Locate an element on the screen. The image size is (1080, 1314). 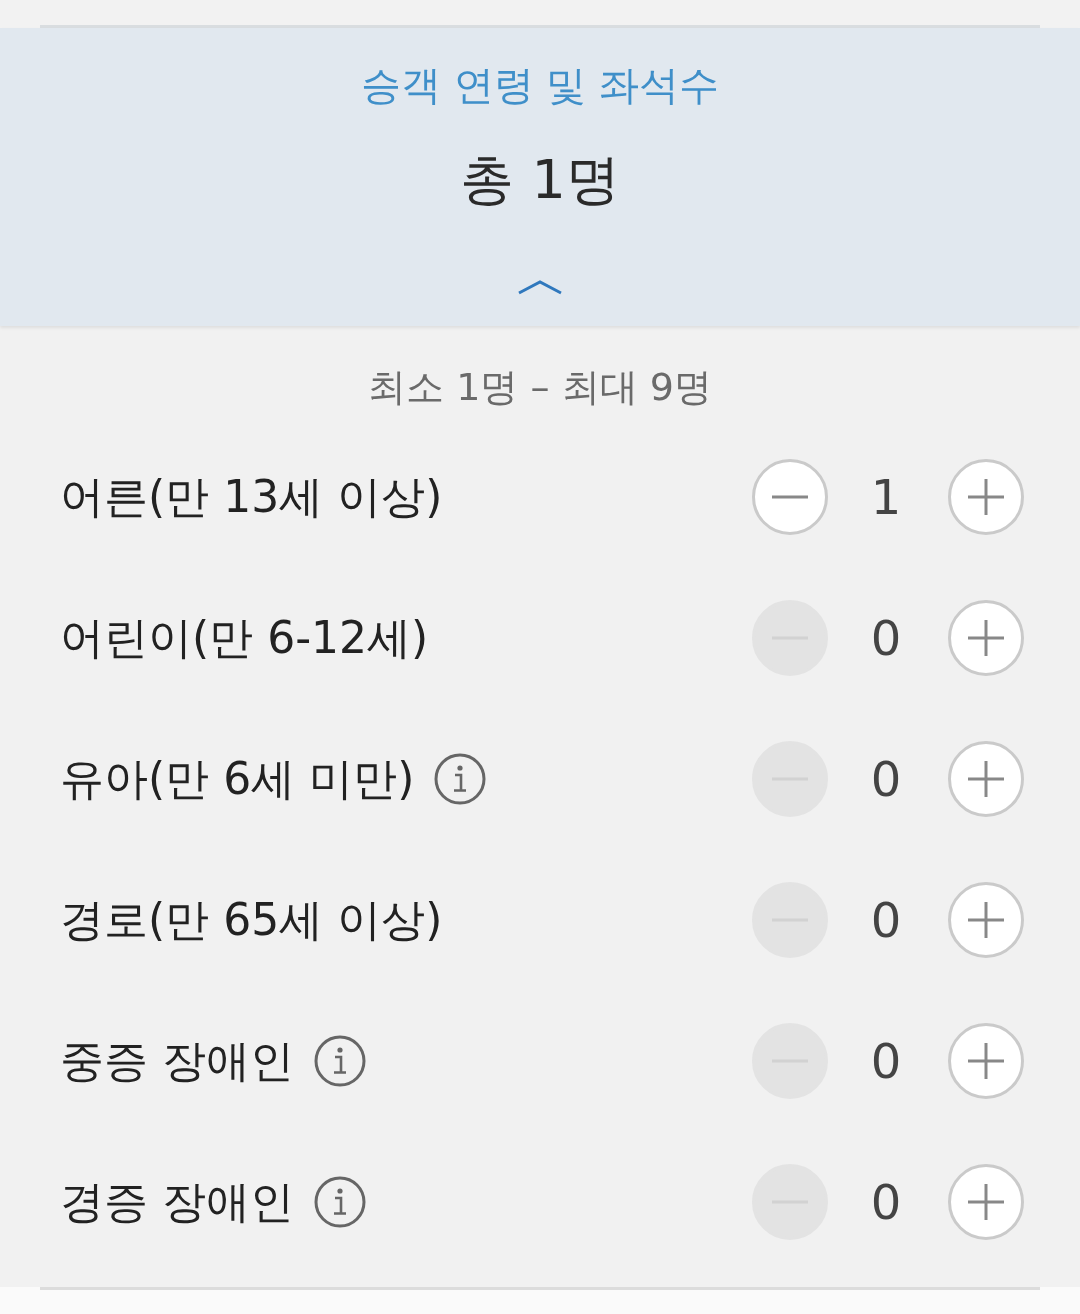
passenger-type-label: 경로(만 65세 이상) is located at coordinates (251, 919).